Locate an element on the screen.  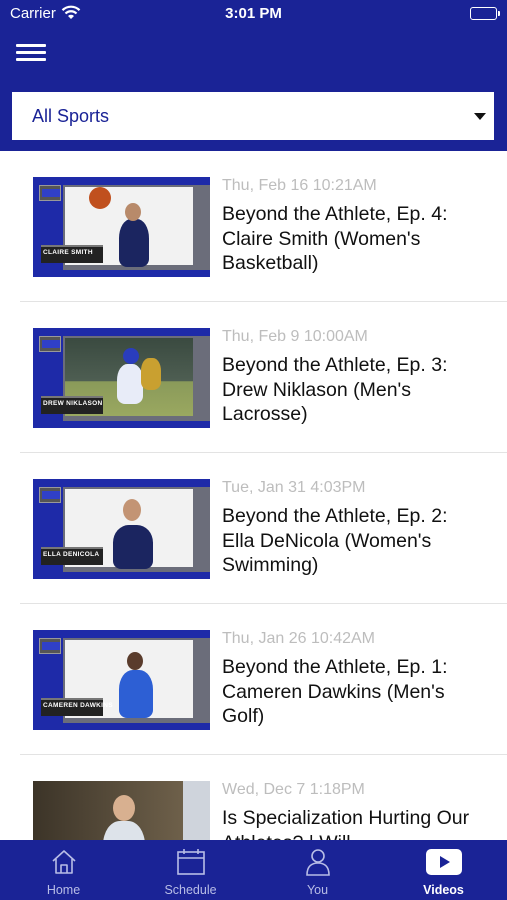
video-date: Thu, Jan 26 10:42AM is located at coordinates (298, 638).